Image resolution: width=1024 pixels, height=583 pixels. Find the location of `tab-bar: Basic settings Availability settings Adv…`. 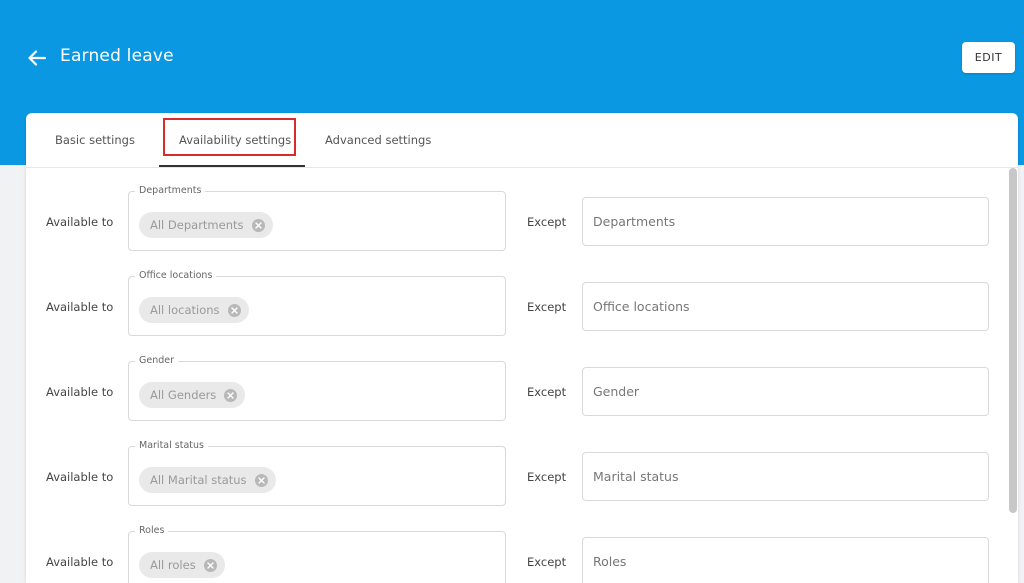

tab-bar: Basic settings Availability settings Adv… is located at coordinates (522, 140).